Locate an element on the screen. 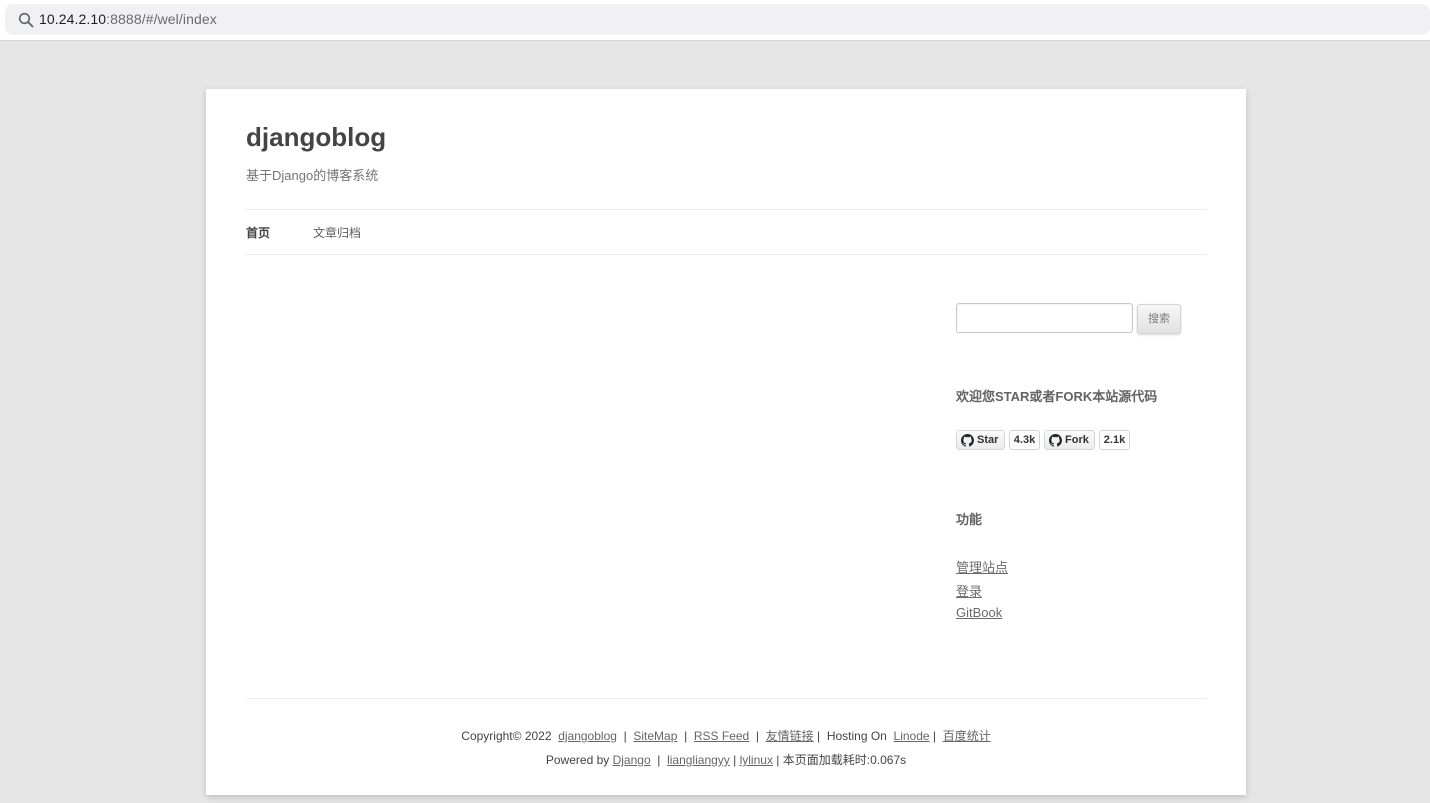 This screenshot has width=1430, height=803. admin-site-link: 管理站点 is located at coordinates (982, 566).